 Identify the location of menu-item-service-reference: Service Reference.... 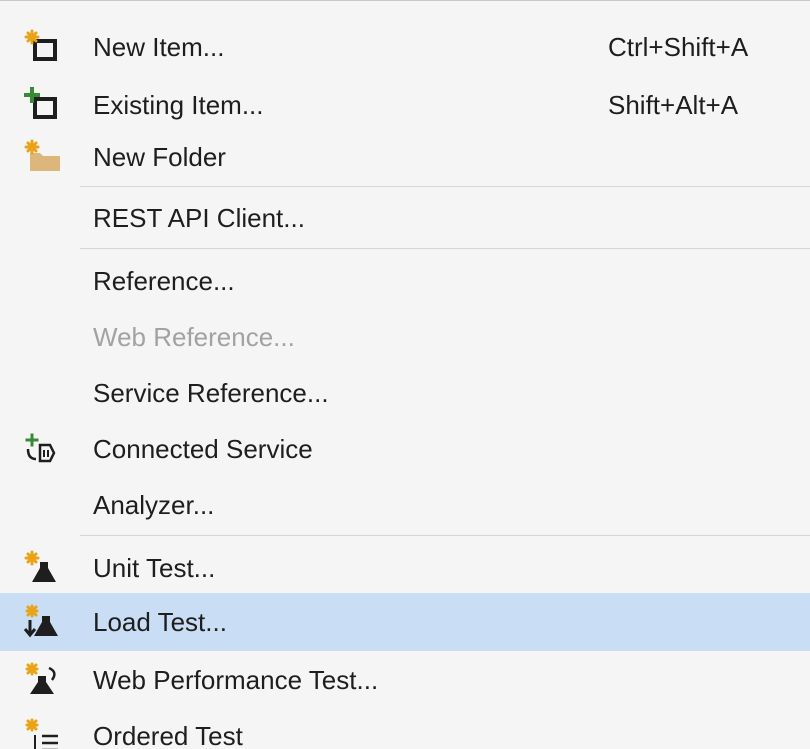
(405, 393).